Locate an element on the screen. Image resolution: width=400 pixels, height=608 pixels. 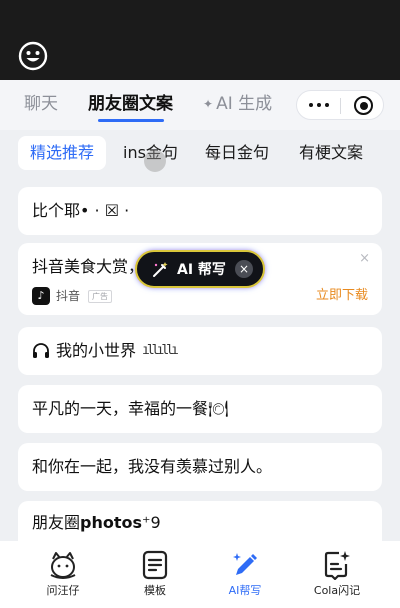
headphones-icon is located at coordinates (41, 350).